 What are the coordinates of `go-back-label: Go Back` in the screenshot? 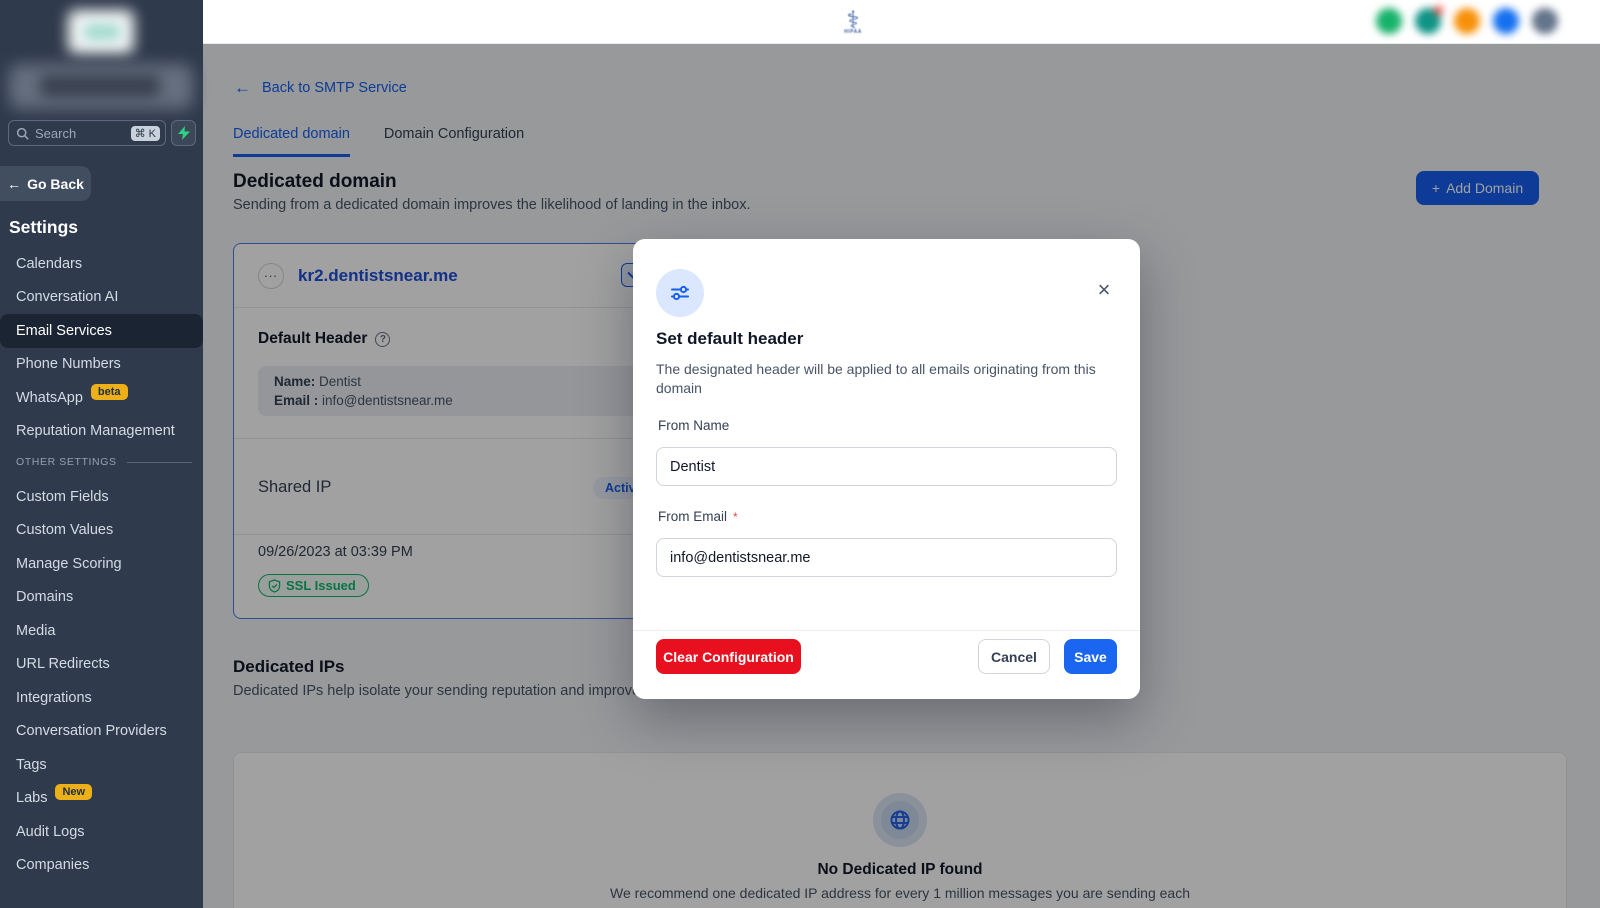 It's located at (55, 183).